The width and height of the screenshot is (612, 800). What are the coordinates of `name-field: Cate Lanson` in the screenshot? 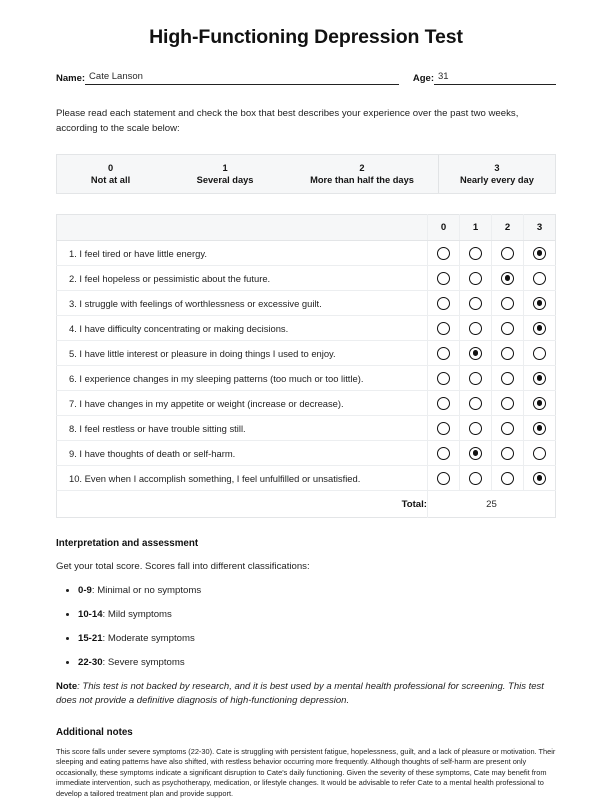 It's located at (242, 78).